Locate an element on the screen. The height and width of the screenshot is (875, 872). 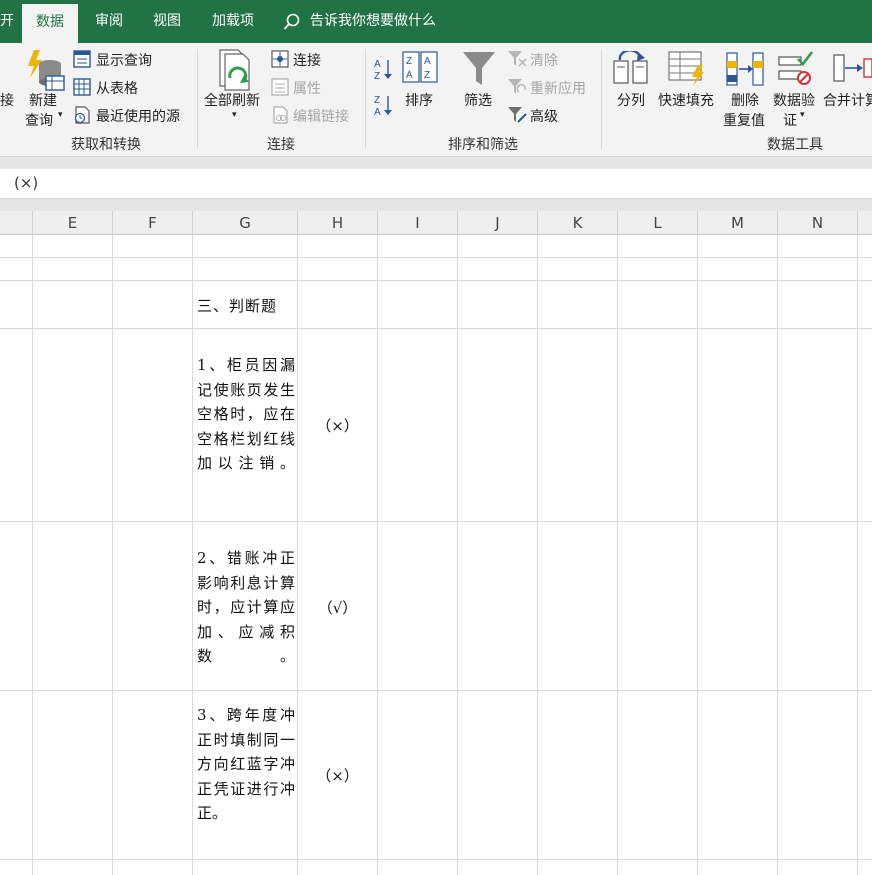
new-query-label-2: 查询 is located at coordinates (39, 120).